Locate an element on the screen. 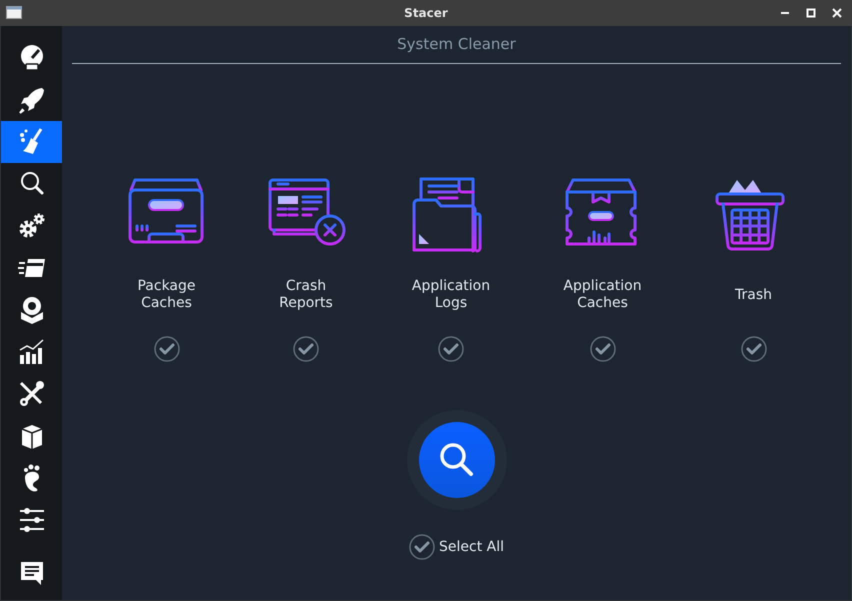  app-icon is located at coordinates (14, 12).